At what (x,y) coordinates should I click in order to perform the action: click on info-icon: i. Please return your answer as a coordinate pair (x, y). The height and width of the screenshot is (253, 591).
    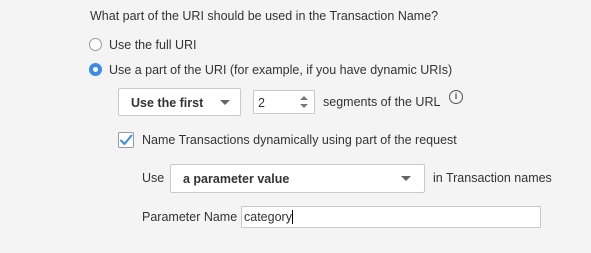
    Looking at the image, I should click on (456, 97).